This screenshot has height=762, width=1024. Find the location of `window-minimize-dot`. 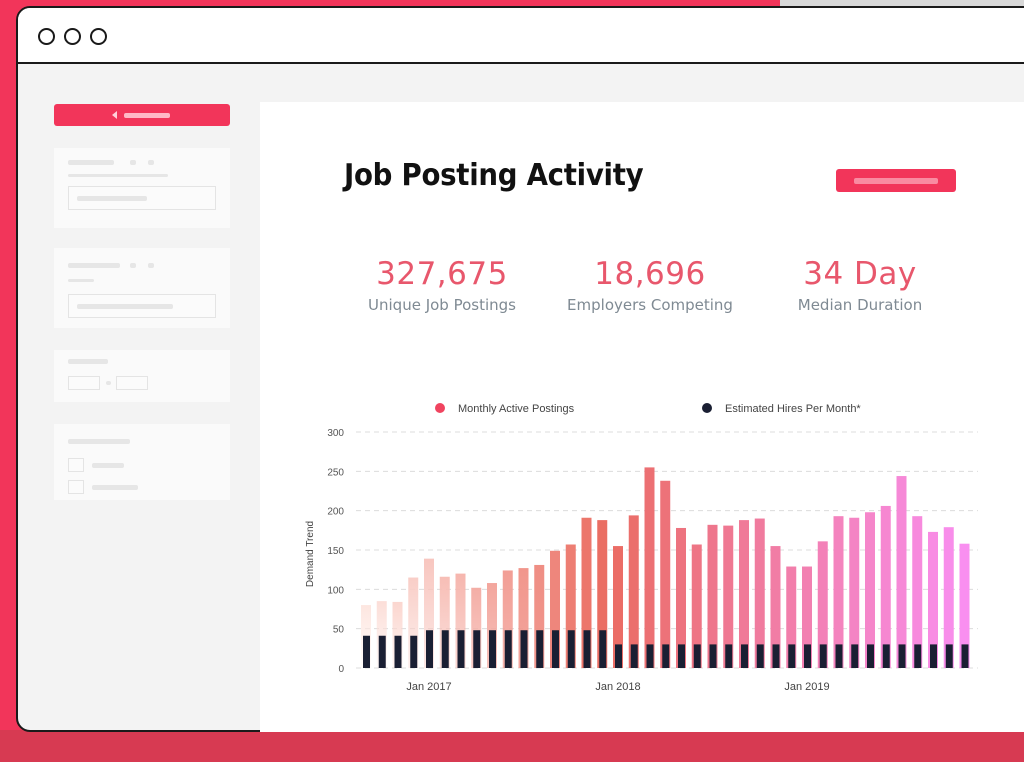

window-minimize-dot is located at coordinates (72, 36).